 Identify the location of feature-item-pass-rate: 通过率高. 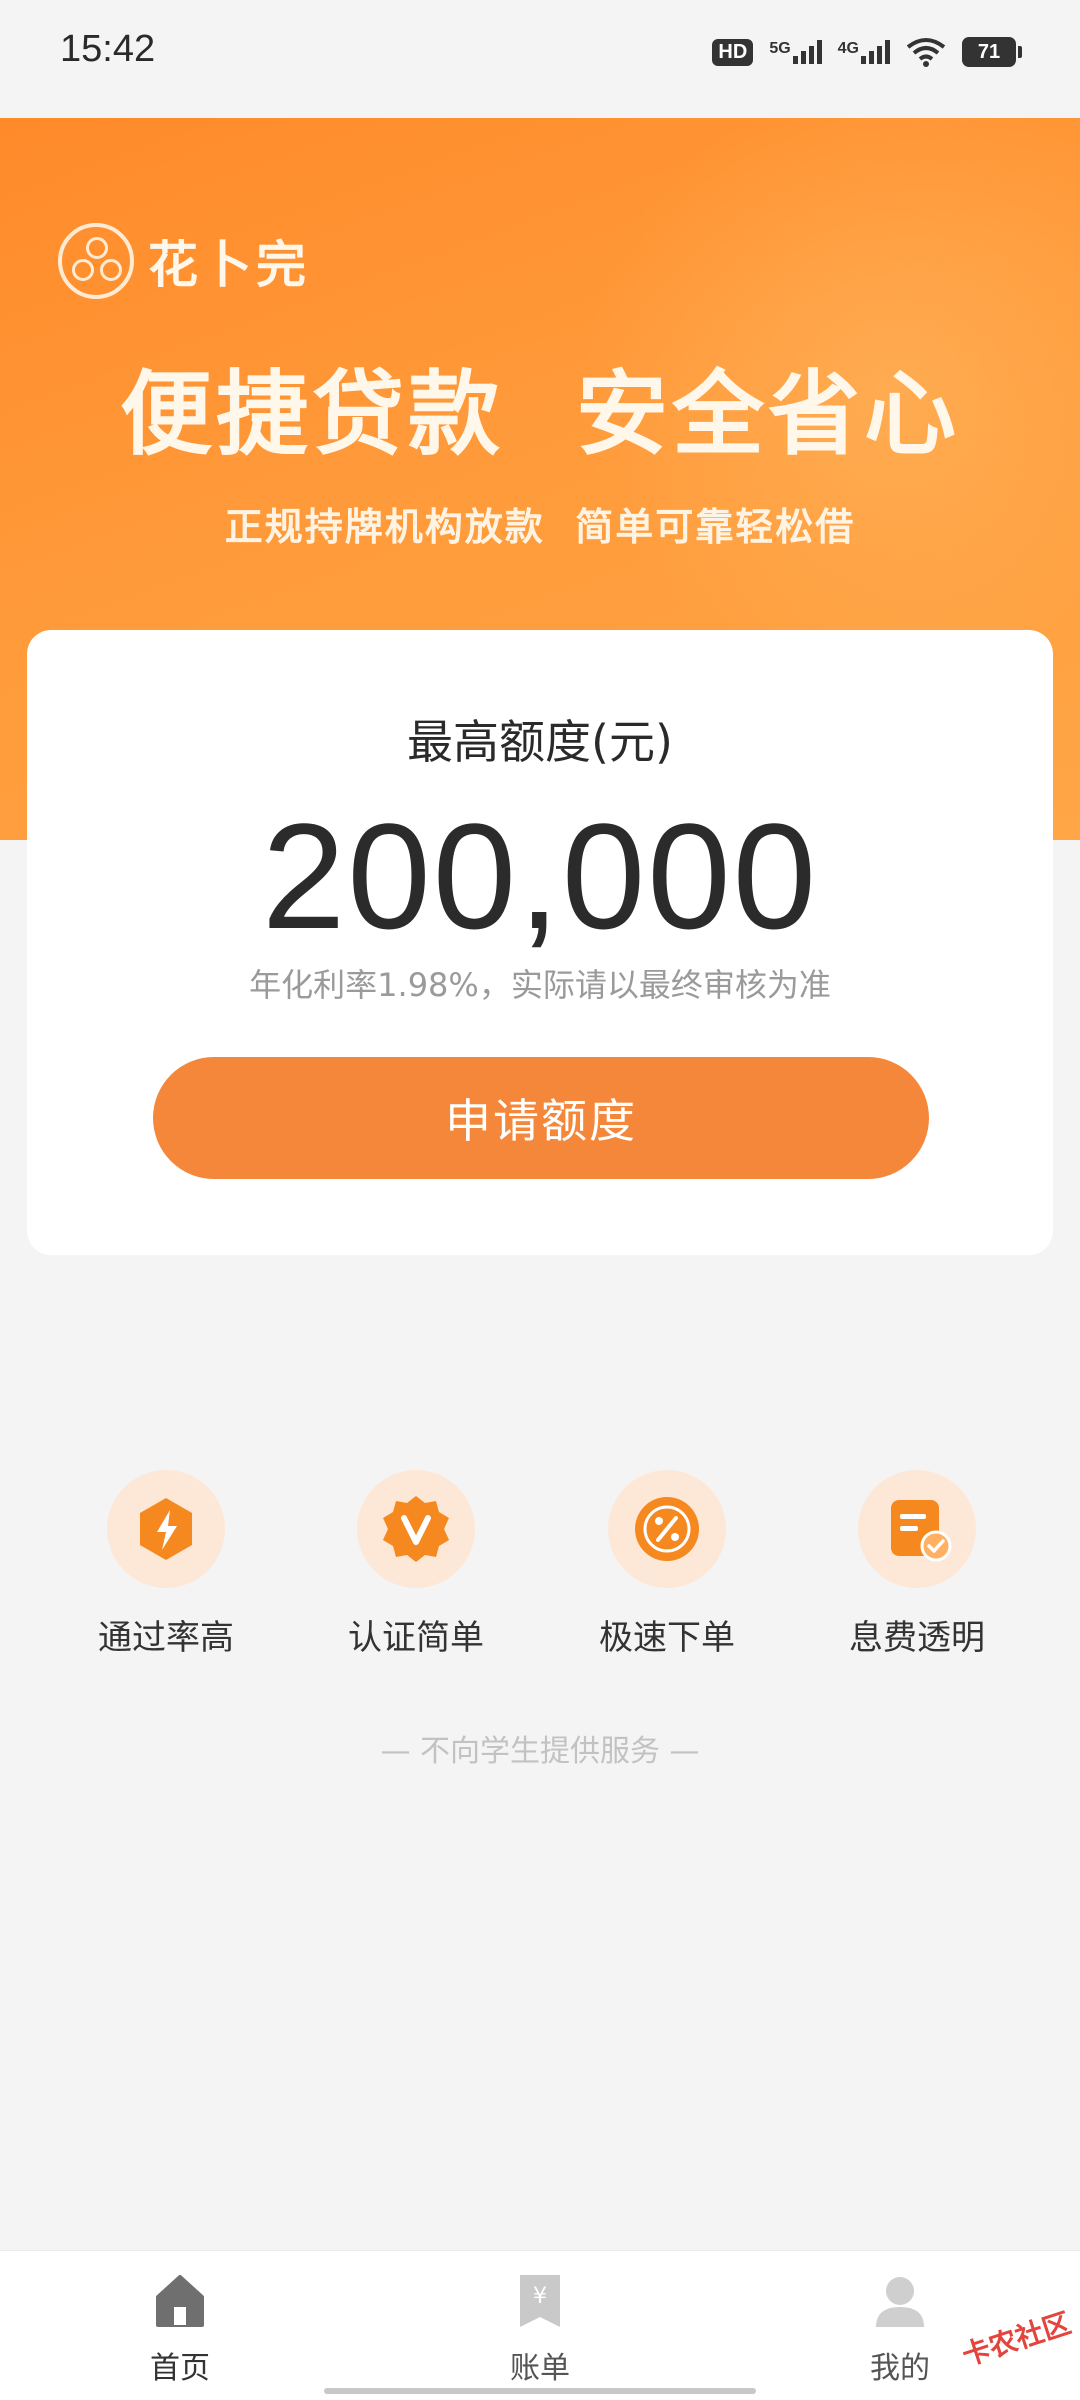
(166, 1564).